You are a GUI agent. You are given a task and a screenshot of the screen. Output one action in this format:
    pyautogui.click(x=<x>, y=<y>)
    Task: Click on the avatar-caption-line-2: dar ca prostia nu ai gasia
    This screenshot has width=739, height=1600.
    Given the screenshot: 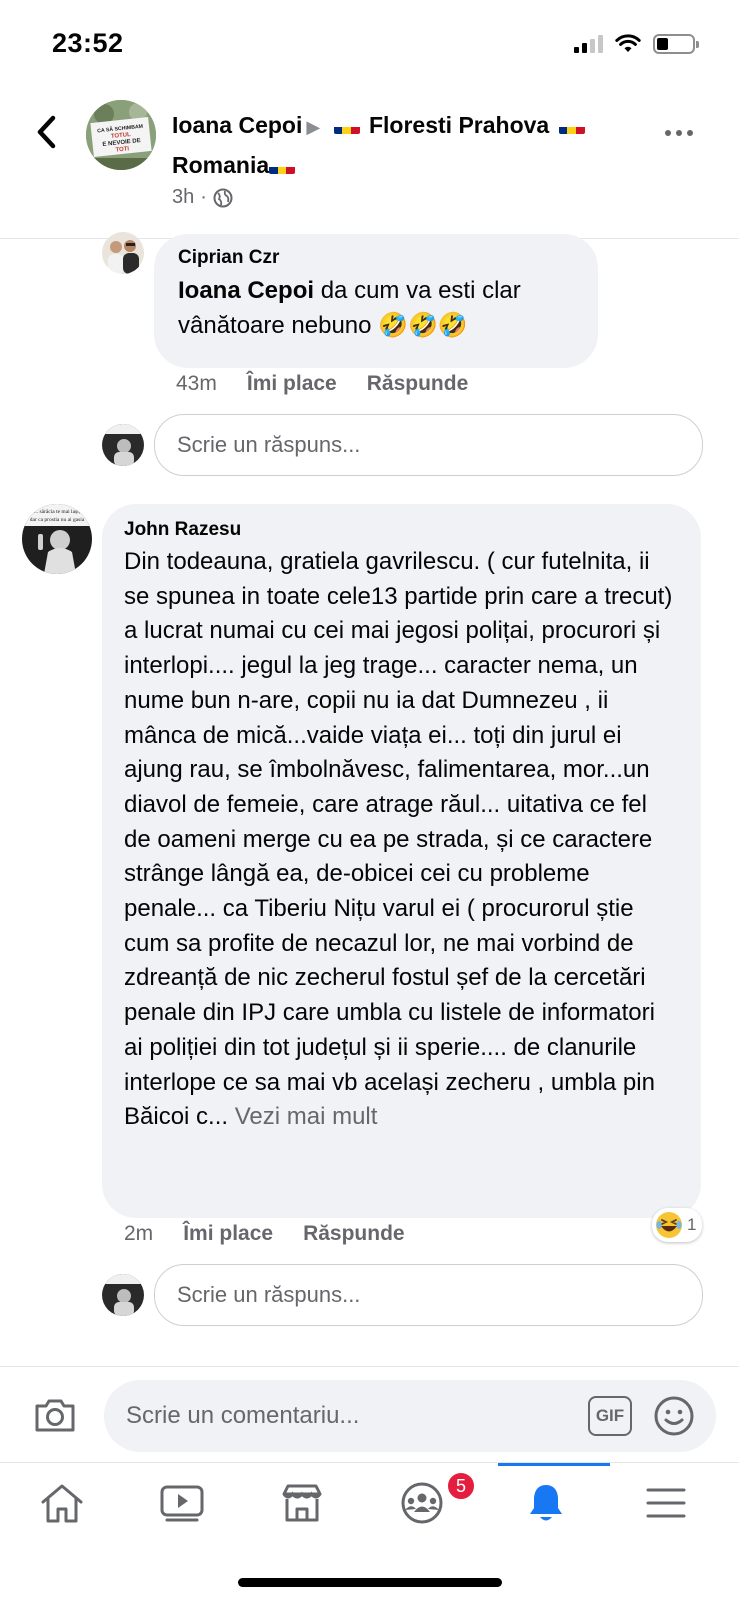 What is the action you would take?
    pyautogui.click(x=57, y=520)
    